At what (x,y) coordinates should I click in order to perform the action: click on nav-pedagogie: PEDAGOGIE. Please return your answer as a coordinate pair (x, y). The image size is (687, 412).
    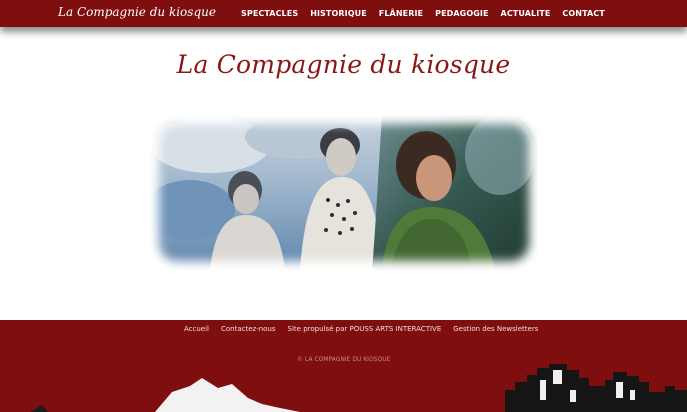
    Looking at the image, I should click on (461, 13).